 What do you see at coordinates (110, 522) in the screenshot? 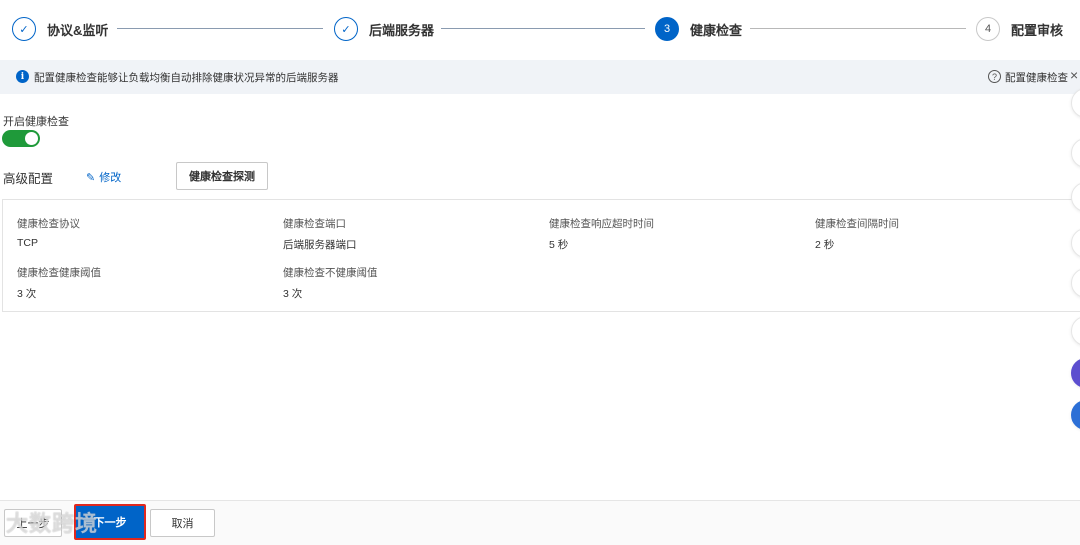
I see `next-step-button: 下一步` at bounding box center [110, 522].